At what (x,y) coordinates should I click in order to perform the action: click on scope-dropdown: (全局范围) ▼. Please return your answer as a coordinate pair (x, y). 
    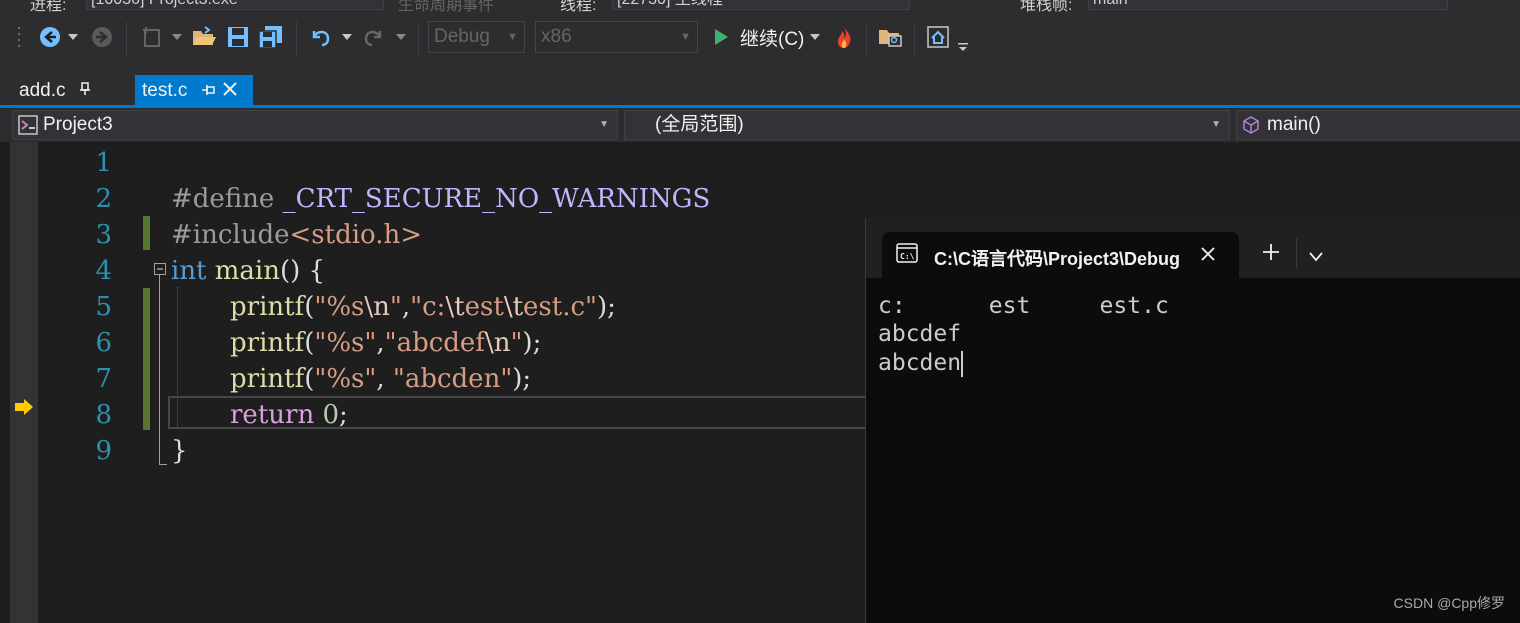
    Looking at the image, I should click on (927, 125).